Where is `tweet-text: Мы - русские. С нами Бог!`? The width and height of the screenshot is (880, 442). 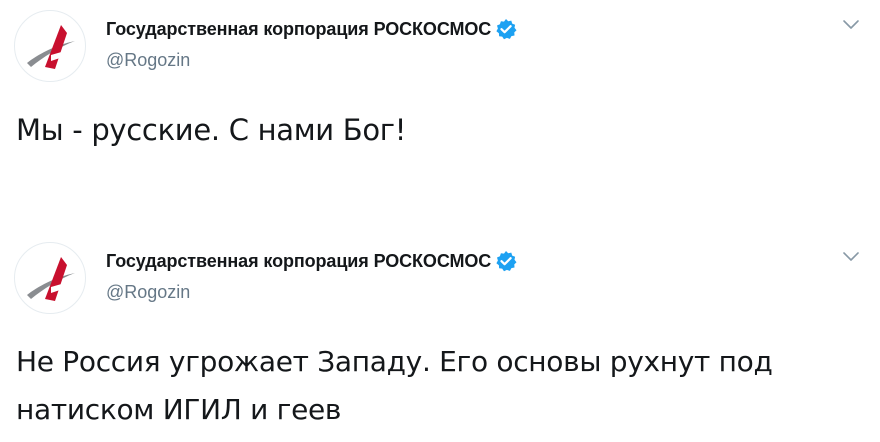 tweet-text: Мы - русские. С нами Бог! is located at coordinates (211, 130).